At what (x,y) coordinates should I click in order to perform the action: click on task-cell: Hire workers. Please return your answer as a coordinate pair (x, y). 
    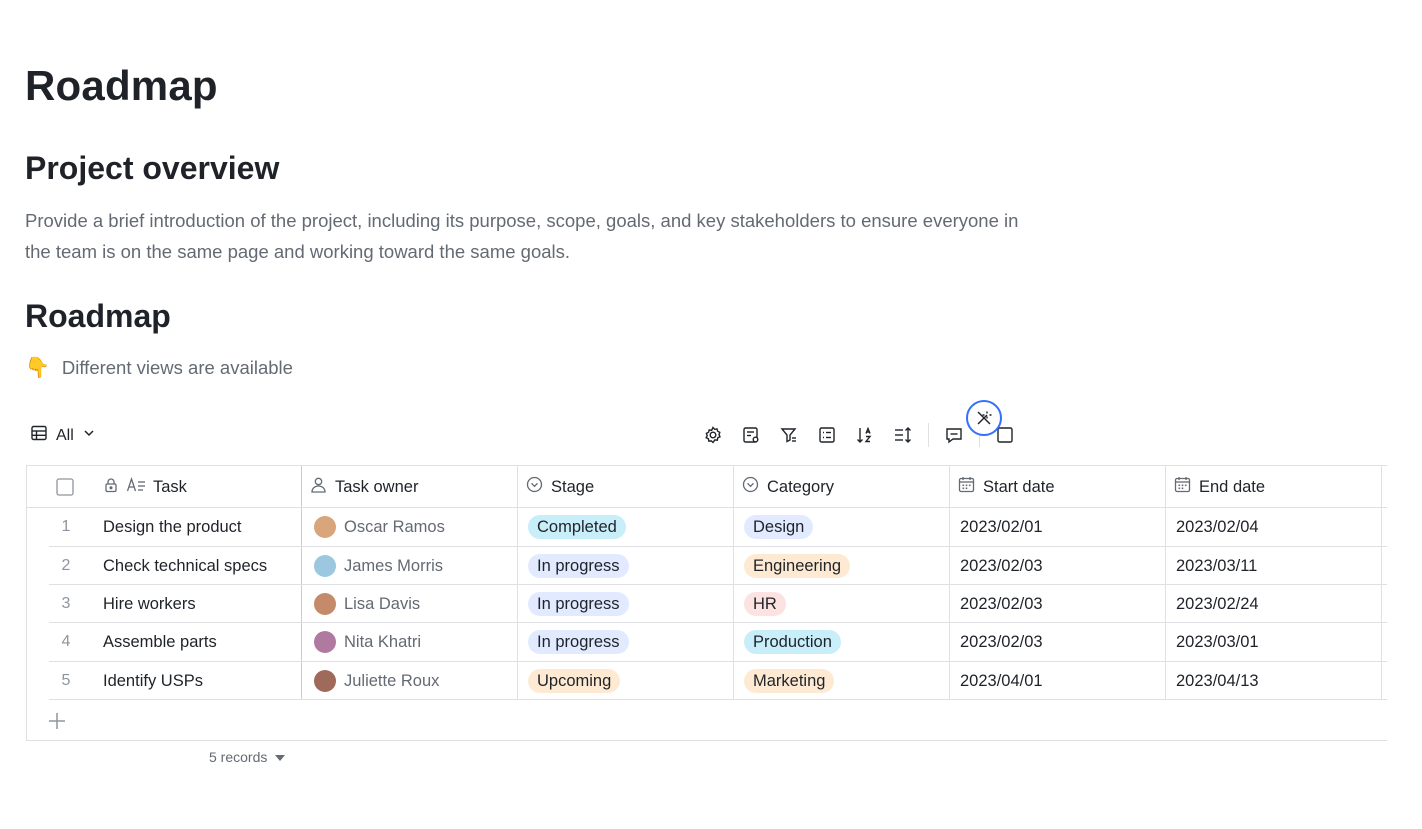
    Looking at the image, I should click on (149, 604).